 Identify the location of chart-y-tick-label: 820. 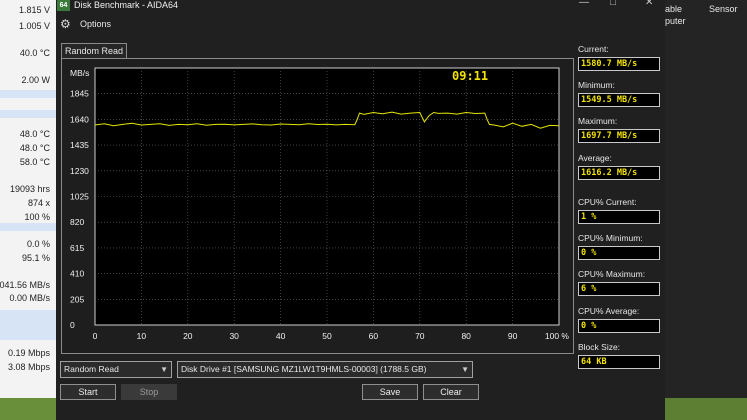
(77, 222).